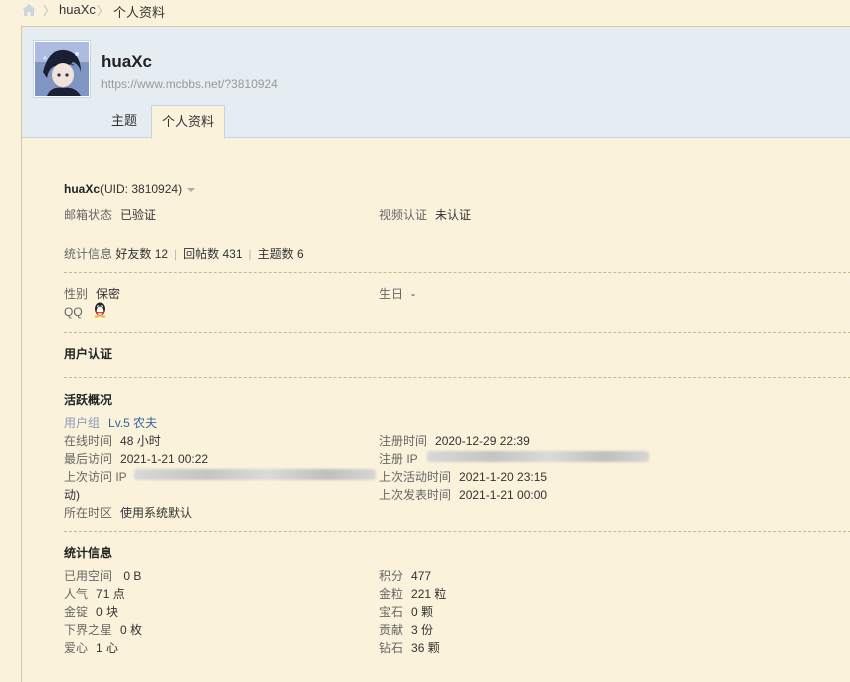 This screenshot has width=850, height=682. What do you see at coordinates (482, 441) in the screenshot?
I see `register-time-value: 2020-12-29 22:39` at bounding box center [482, 441].